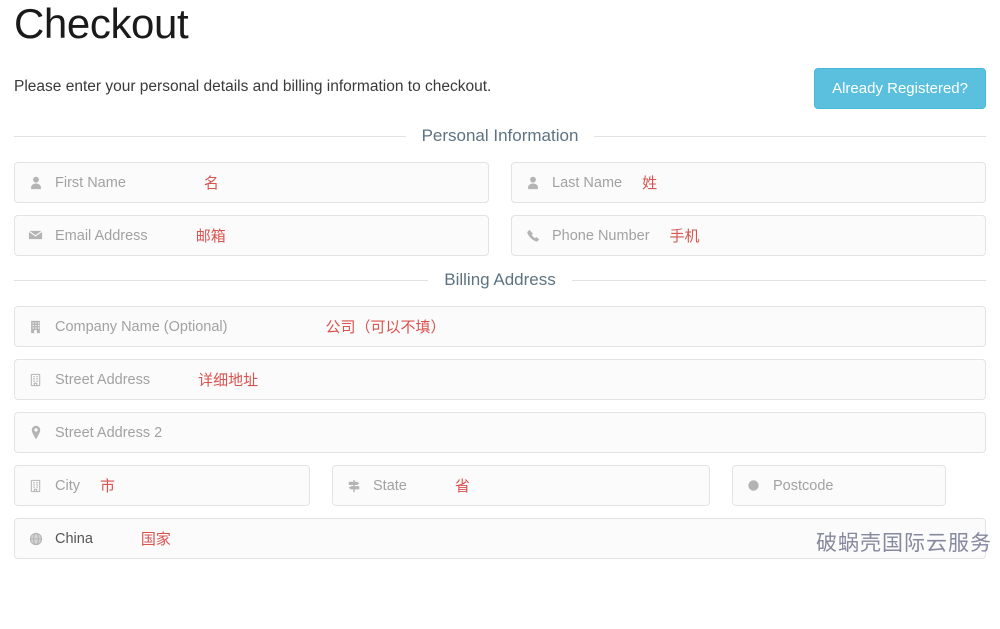  What do you see at coordinates (900, 89) in the screenshot?
I see `already-registered-button: Already Registered?` at bounding box center [900, 89].